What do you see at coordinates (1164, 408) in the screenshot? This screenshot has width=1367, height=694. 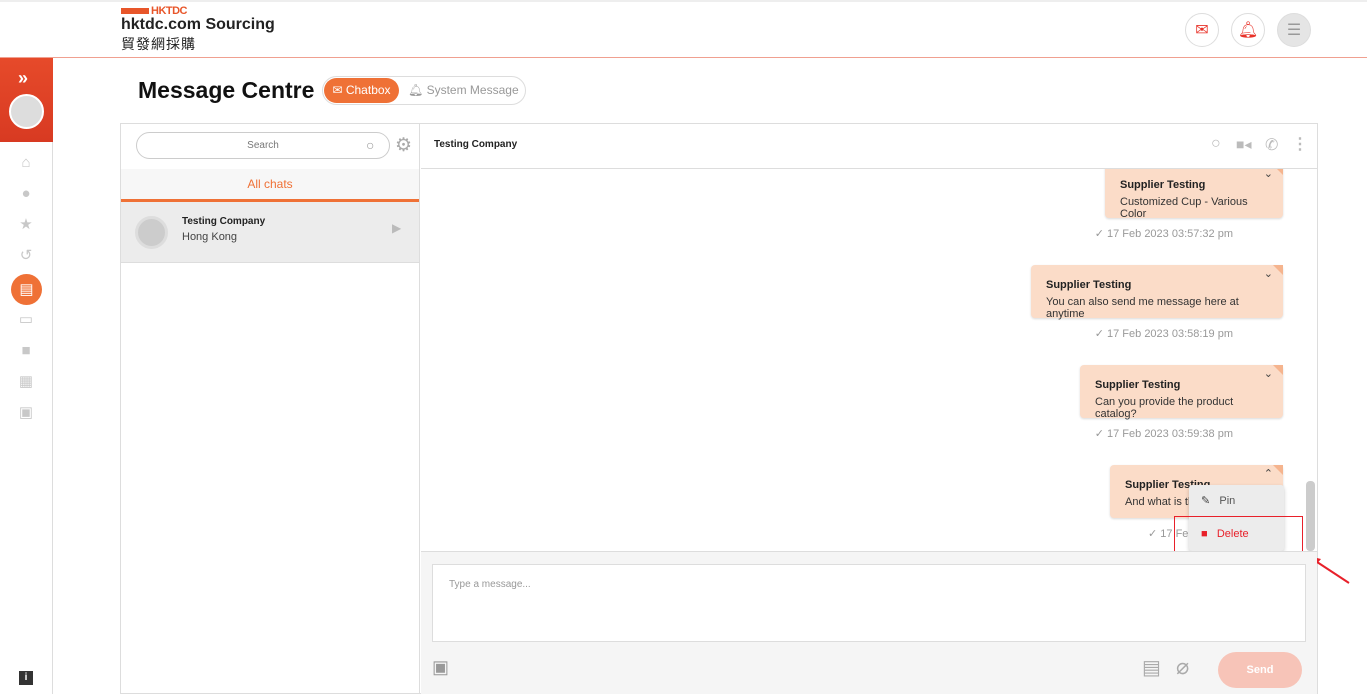 I see `message-text: Can you provide the product catalog?` at bounding box center [1164, 408].